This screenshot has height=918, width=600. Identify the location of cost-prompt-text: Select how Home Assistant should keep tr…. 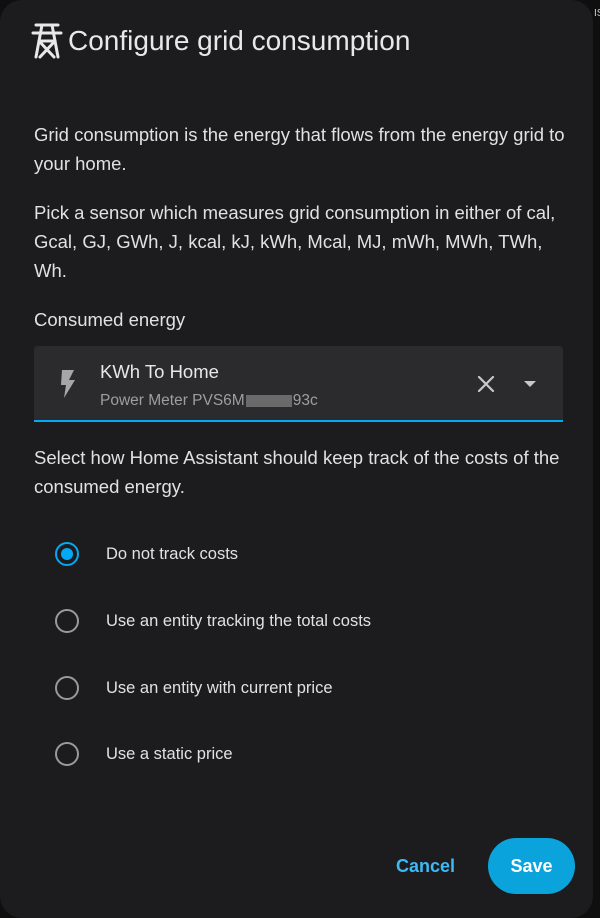
(297, 472).